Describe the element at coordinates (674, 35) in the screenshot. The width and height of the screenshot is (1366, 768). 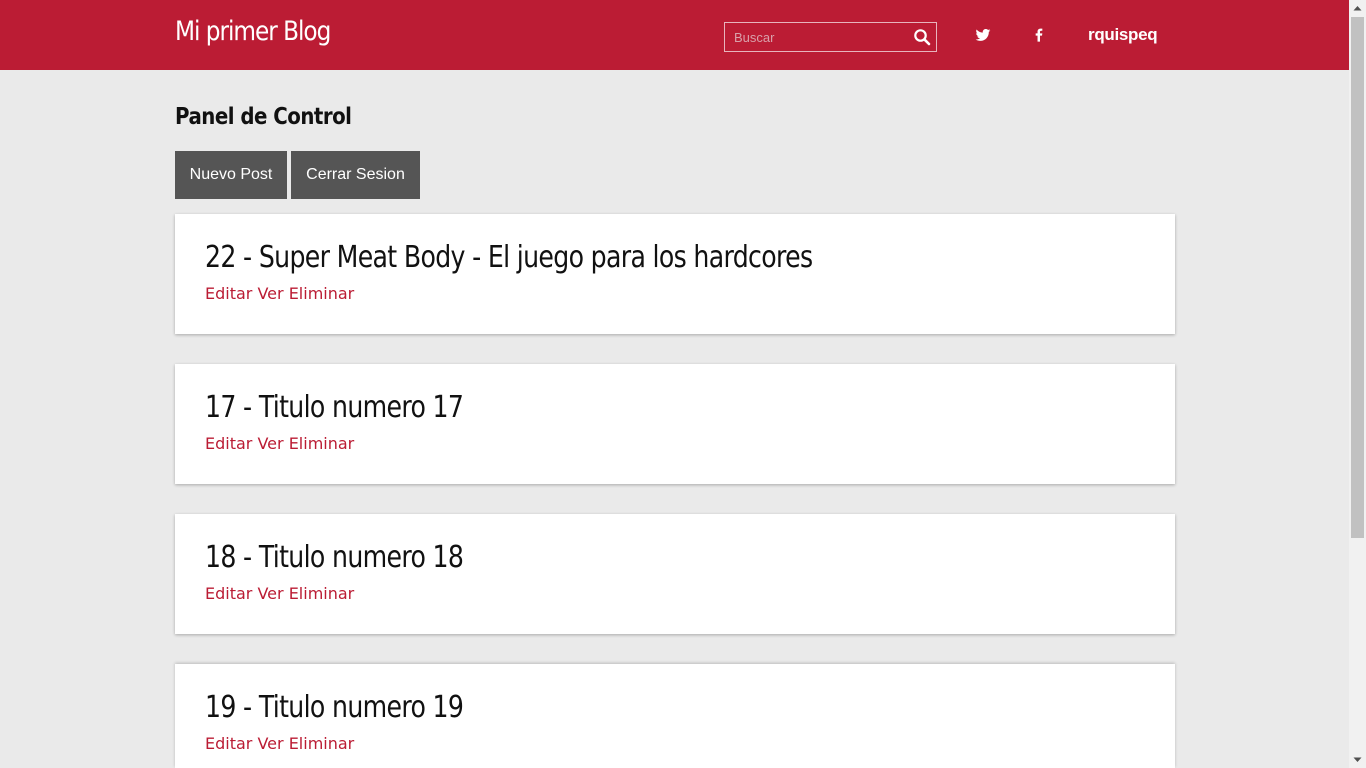
I see `top-navbar: Mi primer Blog rquispeq` at that location.